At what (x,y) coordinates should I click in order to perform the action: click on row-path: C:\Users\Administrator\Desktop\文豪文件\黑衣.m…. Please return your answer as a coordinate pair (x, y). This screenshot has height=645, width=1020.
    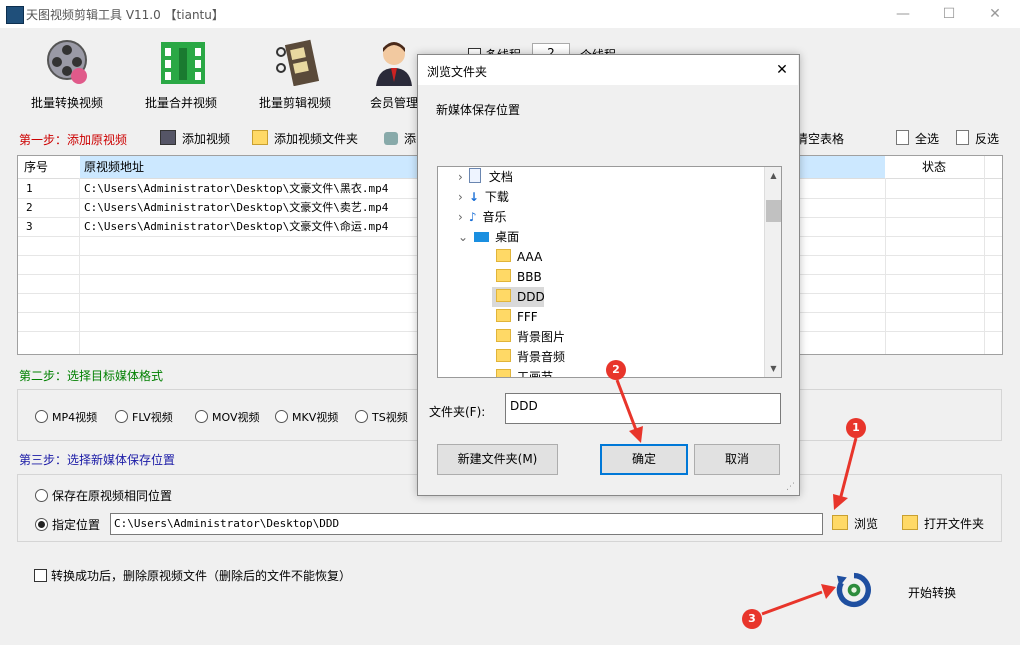
    Looking at the image, I should click on (236, 188).